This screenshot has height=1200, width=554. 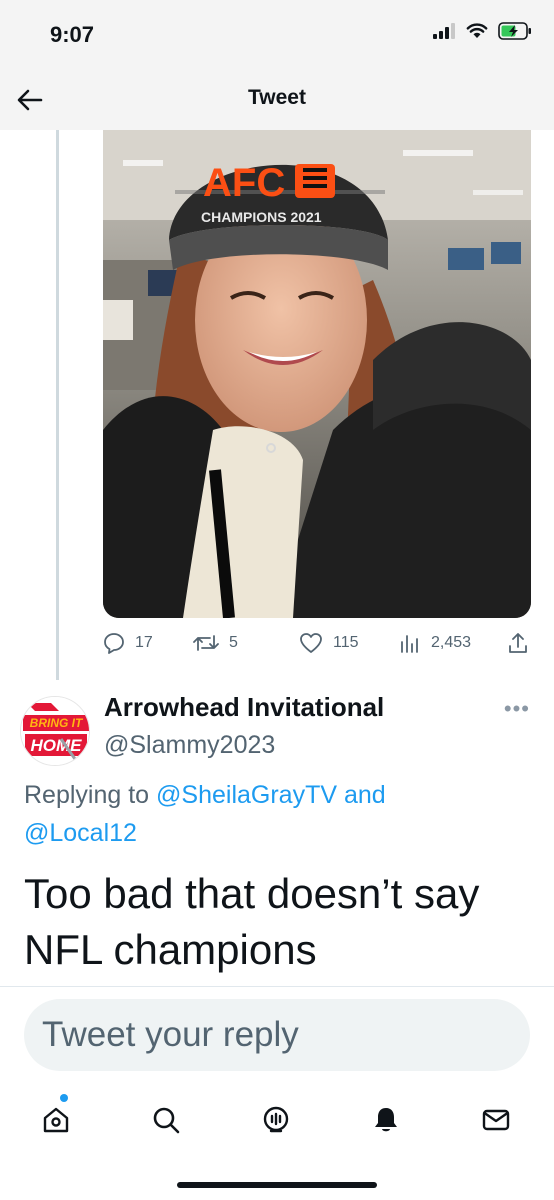 I want to click on spaces-icon, so click(x=276, y=1119).